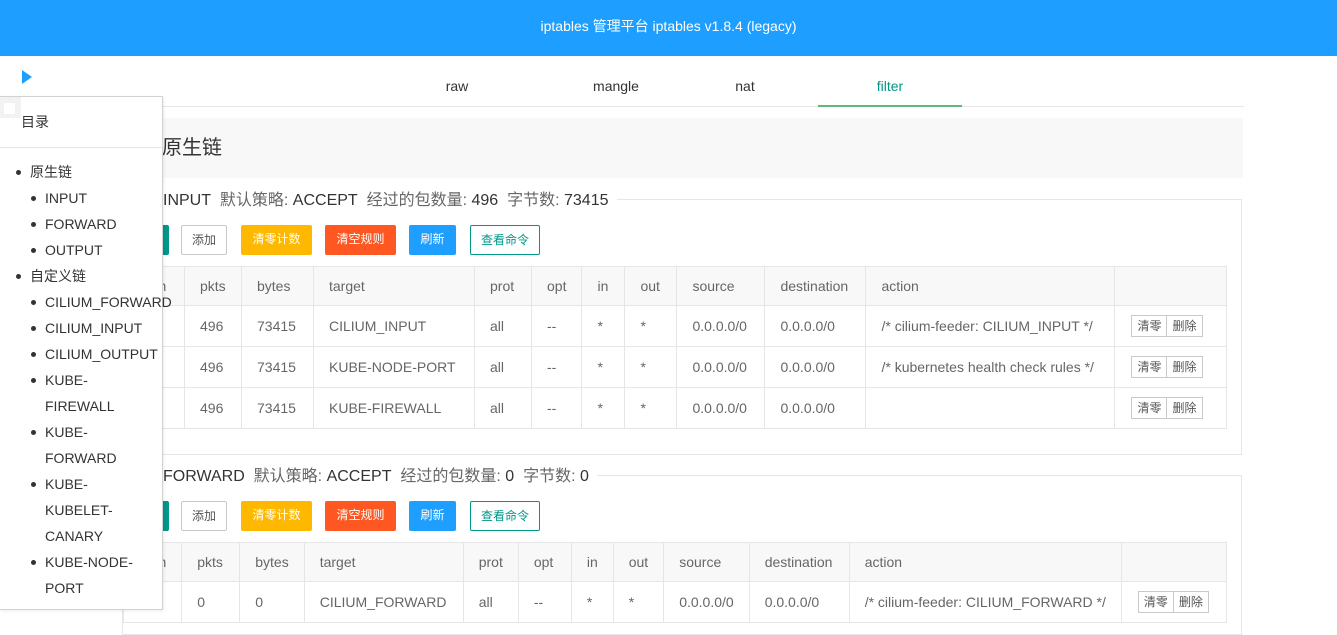 The width and height of the screenshot is (1337, 635). I want to click on section-title: 原生链, so click(682, 148).